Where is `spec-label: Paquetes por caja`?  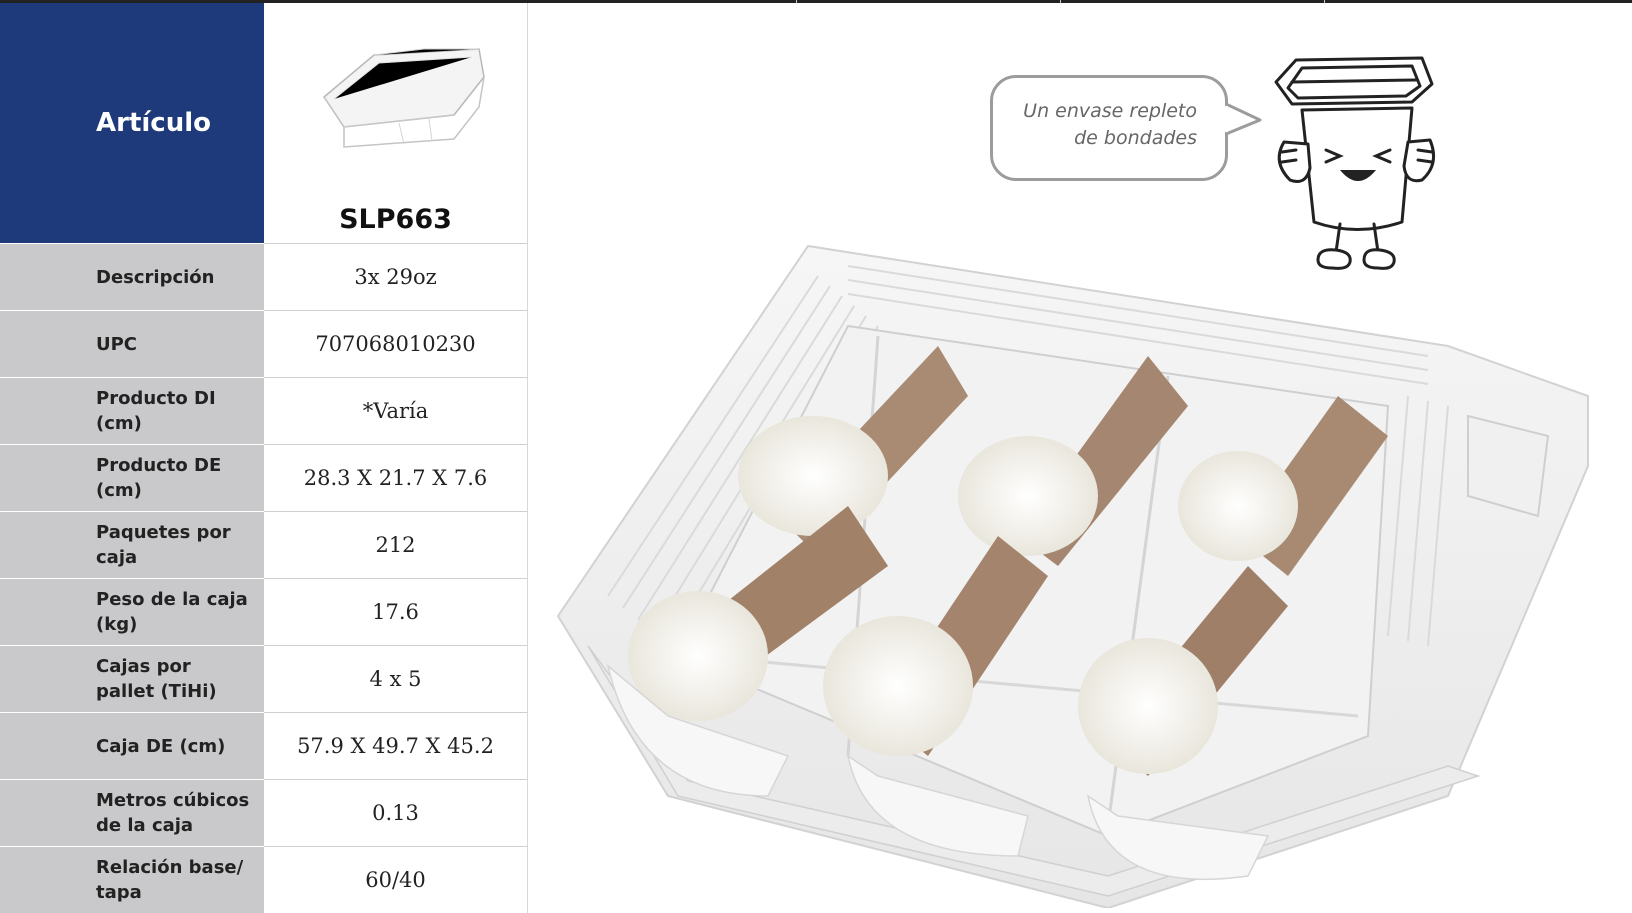
spec-label: Paquetes por caja is located at coordinates (132, 544).